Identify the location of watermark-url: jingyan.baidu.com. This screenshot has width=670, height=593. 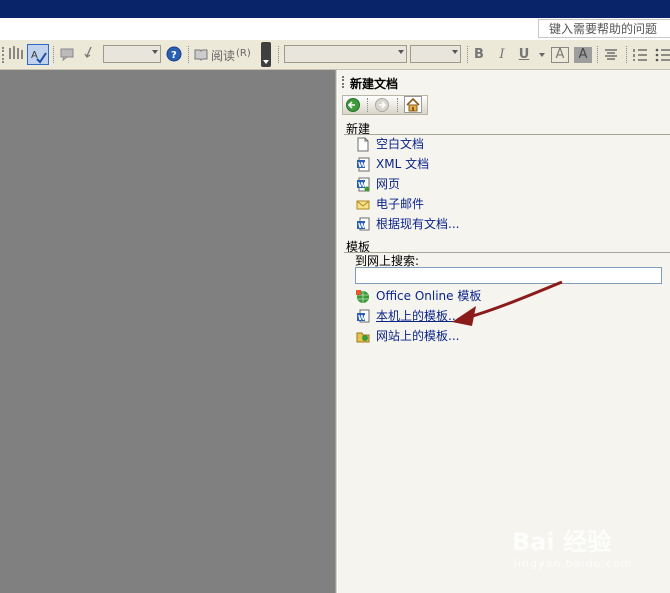
(573, 563).